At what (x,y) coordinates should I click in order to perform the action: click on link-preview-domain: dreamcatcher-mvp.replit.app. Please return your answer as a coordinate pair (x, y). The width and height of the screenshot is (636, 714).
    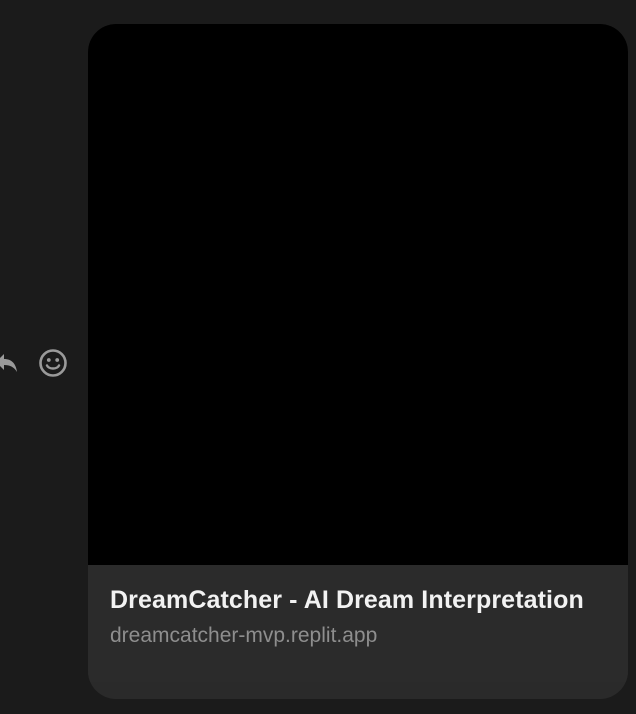
    Looking at the image, I should click on (244, 635).